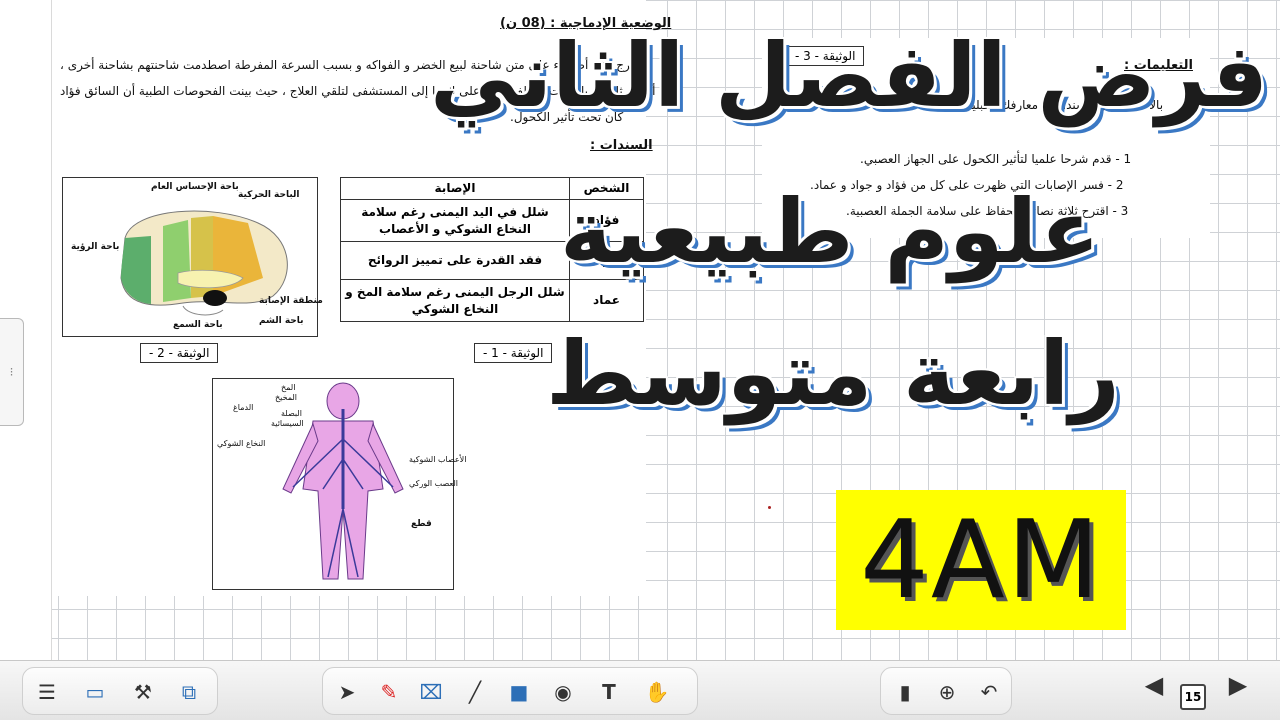  What do you see at coordinates (563, 692) in the screenshot?
I see `fill-icon: ◉` at bounding box center [563, 692].